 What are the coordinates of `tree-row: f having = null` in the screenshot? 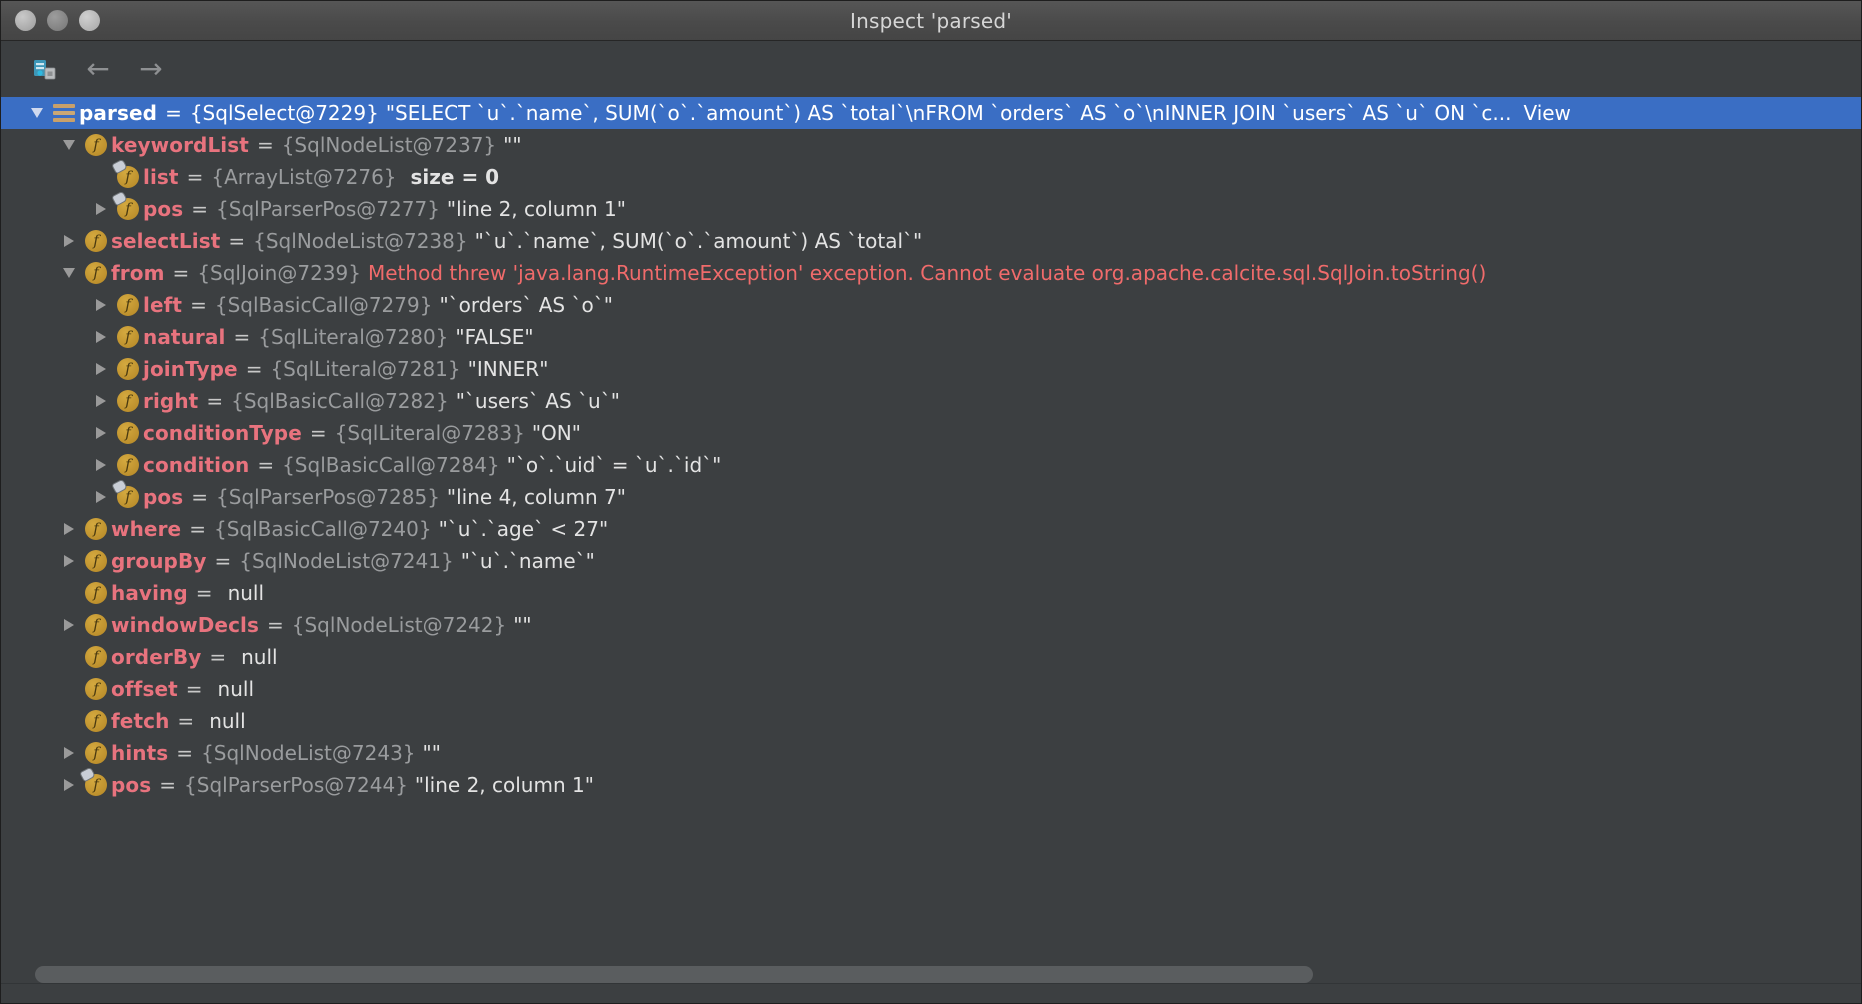 It's located at (931, 593).